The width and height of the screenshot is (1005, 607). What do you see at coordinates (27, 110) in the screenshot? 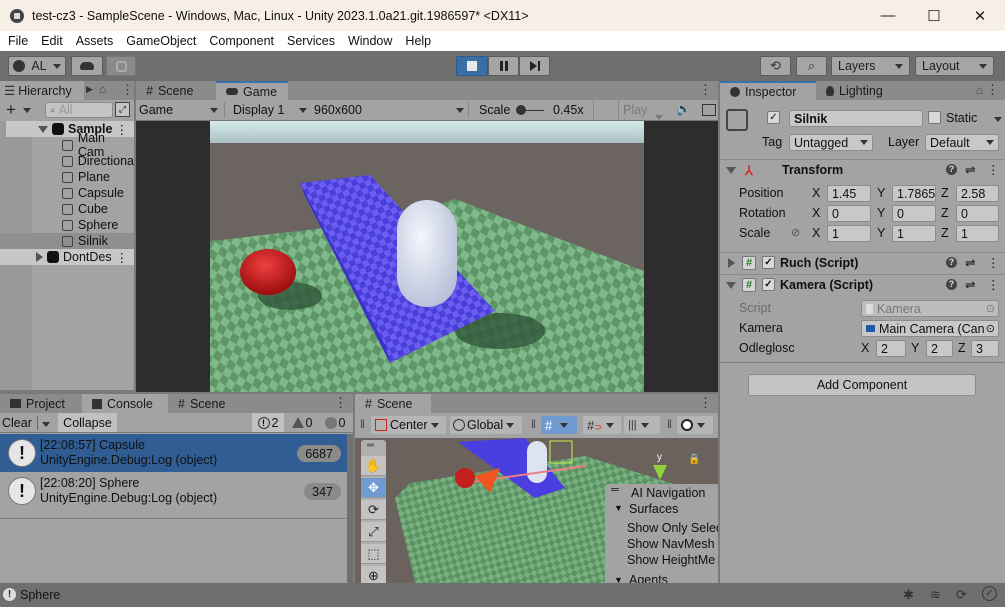
I see `add-dropdown-icon` at bounding box center [27, 110].